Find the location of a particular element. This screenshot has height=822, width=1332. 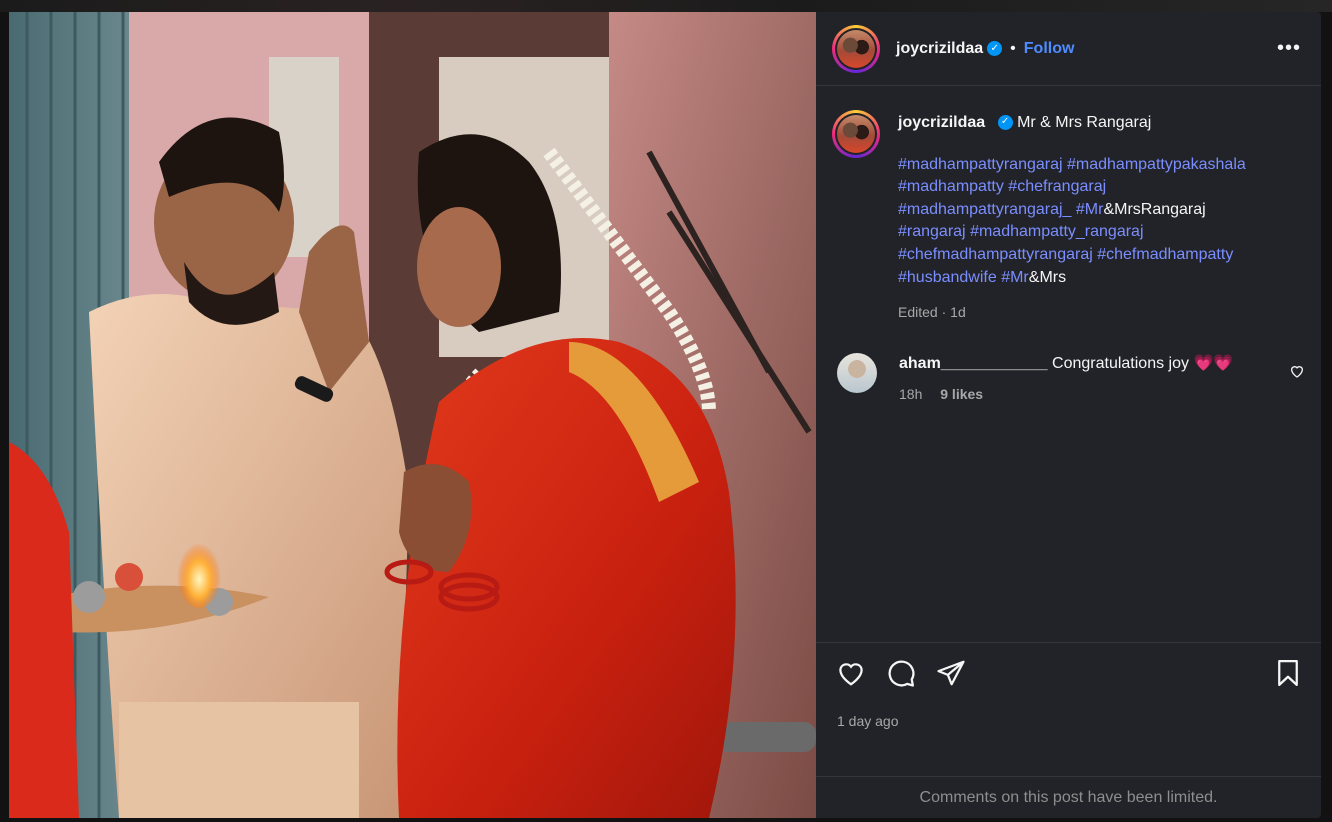

caption-username: joycrizildaa is located at coordinates (941, 122).